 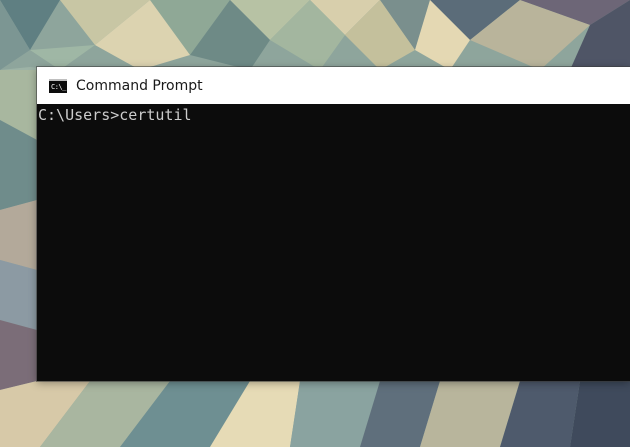 What do you see at coordinates (139, 85) in the screenshot?
I see `window-title: Command Prompt` at bounding box center [139, 85].